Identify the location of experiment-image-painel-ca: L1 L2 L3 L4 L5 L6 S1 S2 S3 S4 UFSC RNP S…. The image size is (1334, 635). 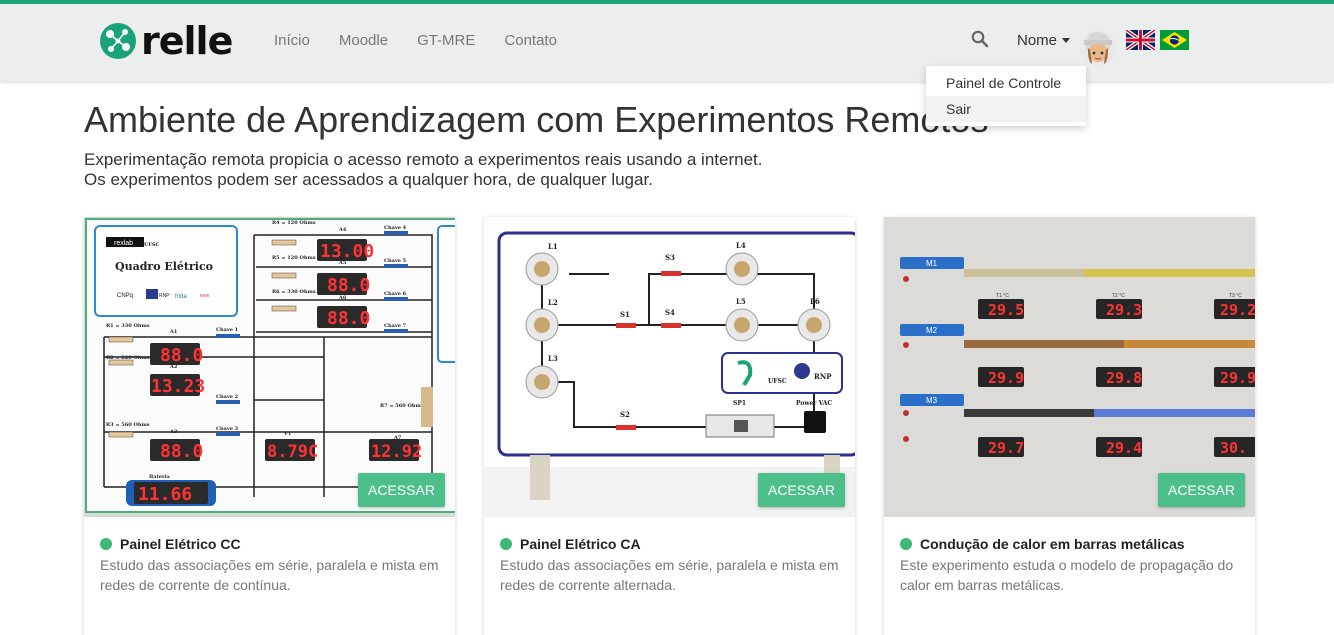
(669, 367).